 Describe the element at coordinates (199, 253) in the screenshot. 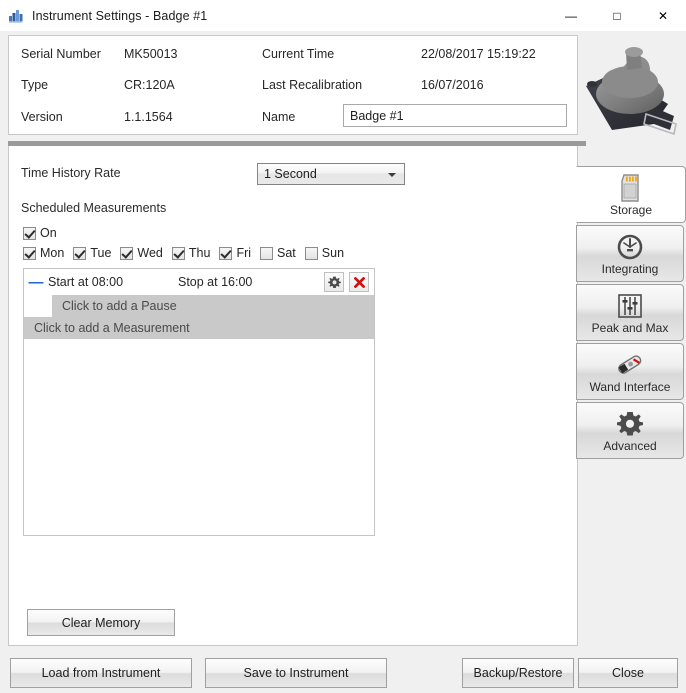

I see `checkbox-thu-label: Thu` at that location.